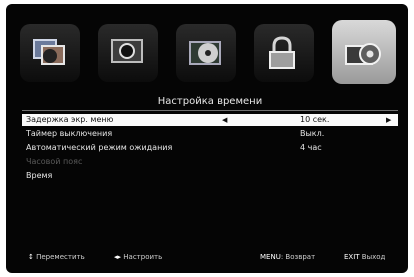 This screenshot has width=414, height=277. I want to click on menu-item-time: Время, so click(210, 176).